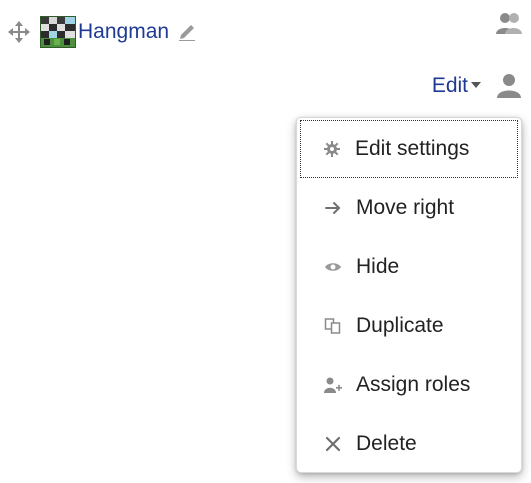 This screenshot has width=531, height=483. Describe the element at coordinates (333, 444) in the screenshot. I see `close-icon` at that location.